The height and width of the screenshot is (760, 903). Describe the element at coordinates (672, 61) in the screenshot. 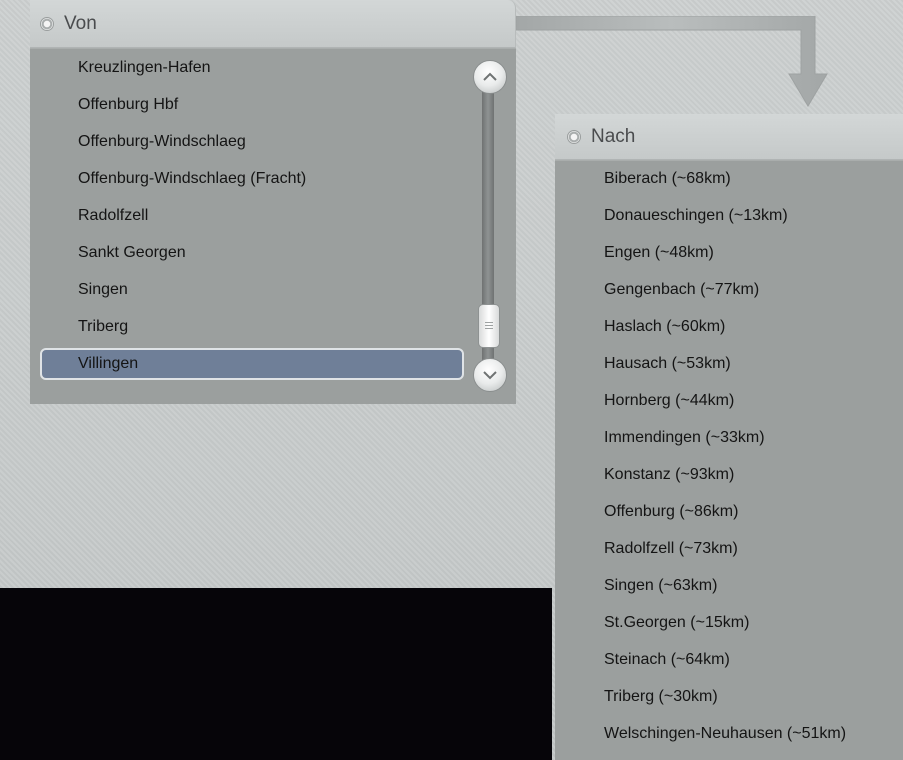

I see `arrow-down-icon` at that location.